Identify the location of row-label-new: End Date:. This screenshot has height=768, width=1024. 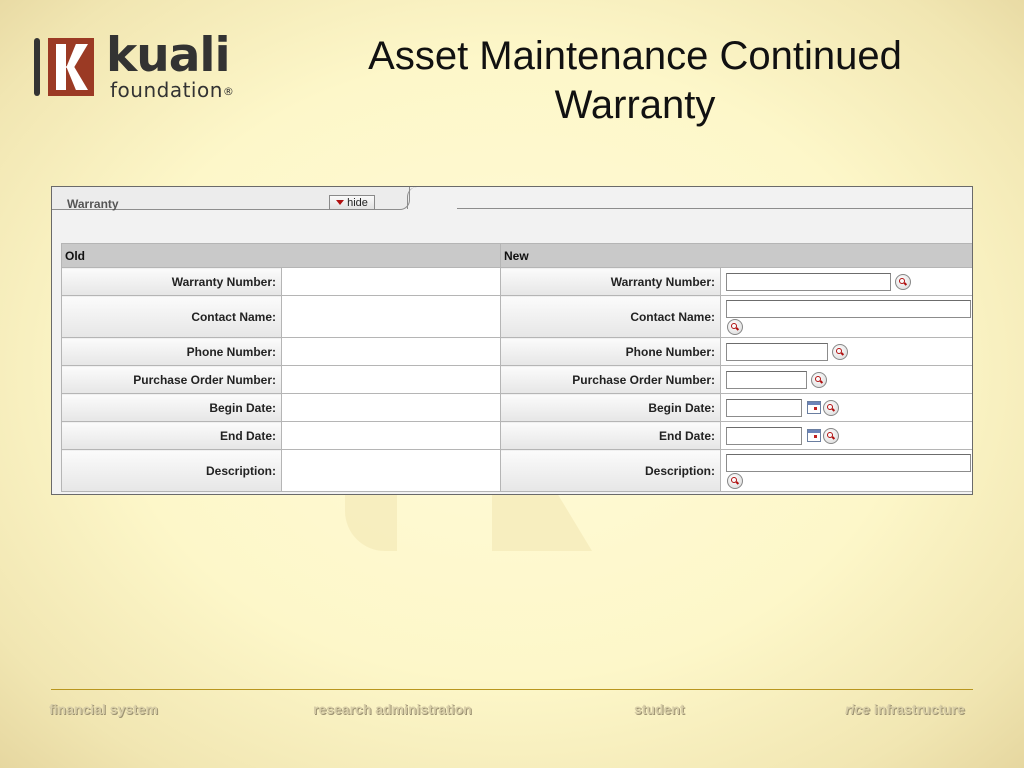
(610, 435).